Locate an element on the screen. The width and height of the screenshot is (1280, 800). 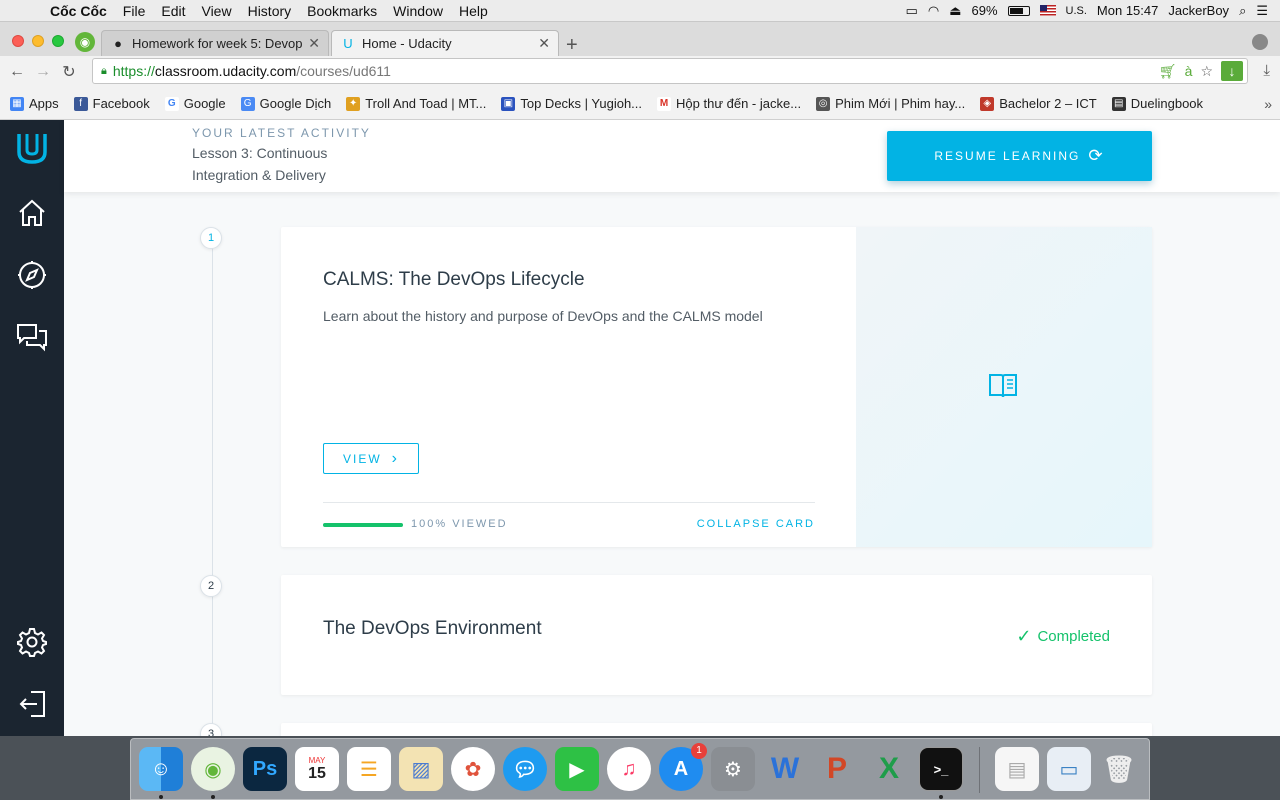
minimize-window-button is located at coordinates (38, 41).